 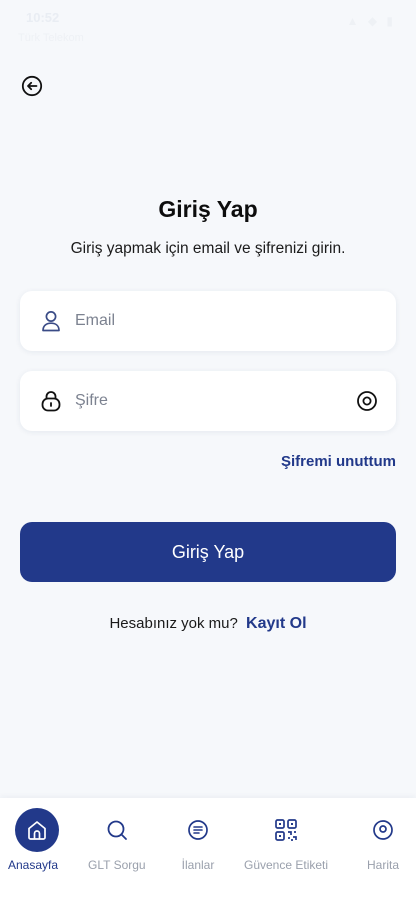 What do you see at coordinates (43, 17) in the screenshot?
I see `status-time: 10:52` at bounding box center [43, 17].